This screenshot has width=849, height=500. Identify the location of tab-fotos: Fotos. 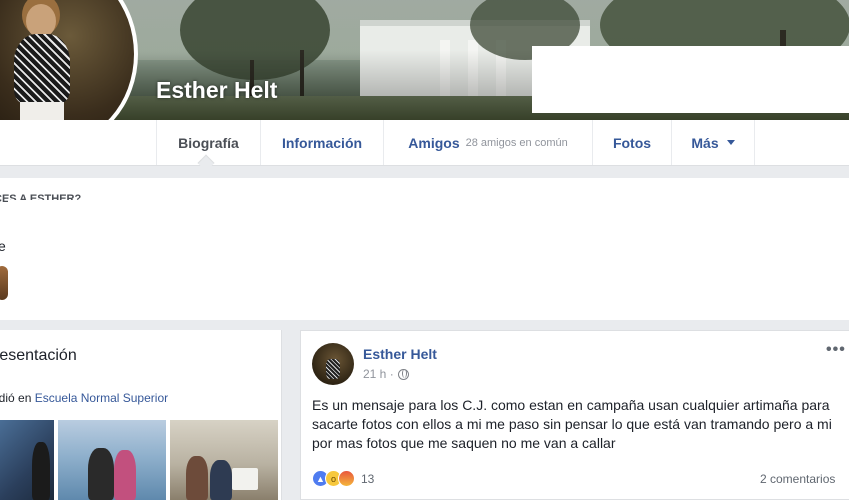
(631, 142).